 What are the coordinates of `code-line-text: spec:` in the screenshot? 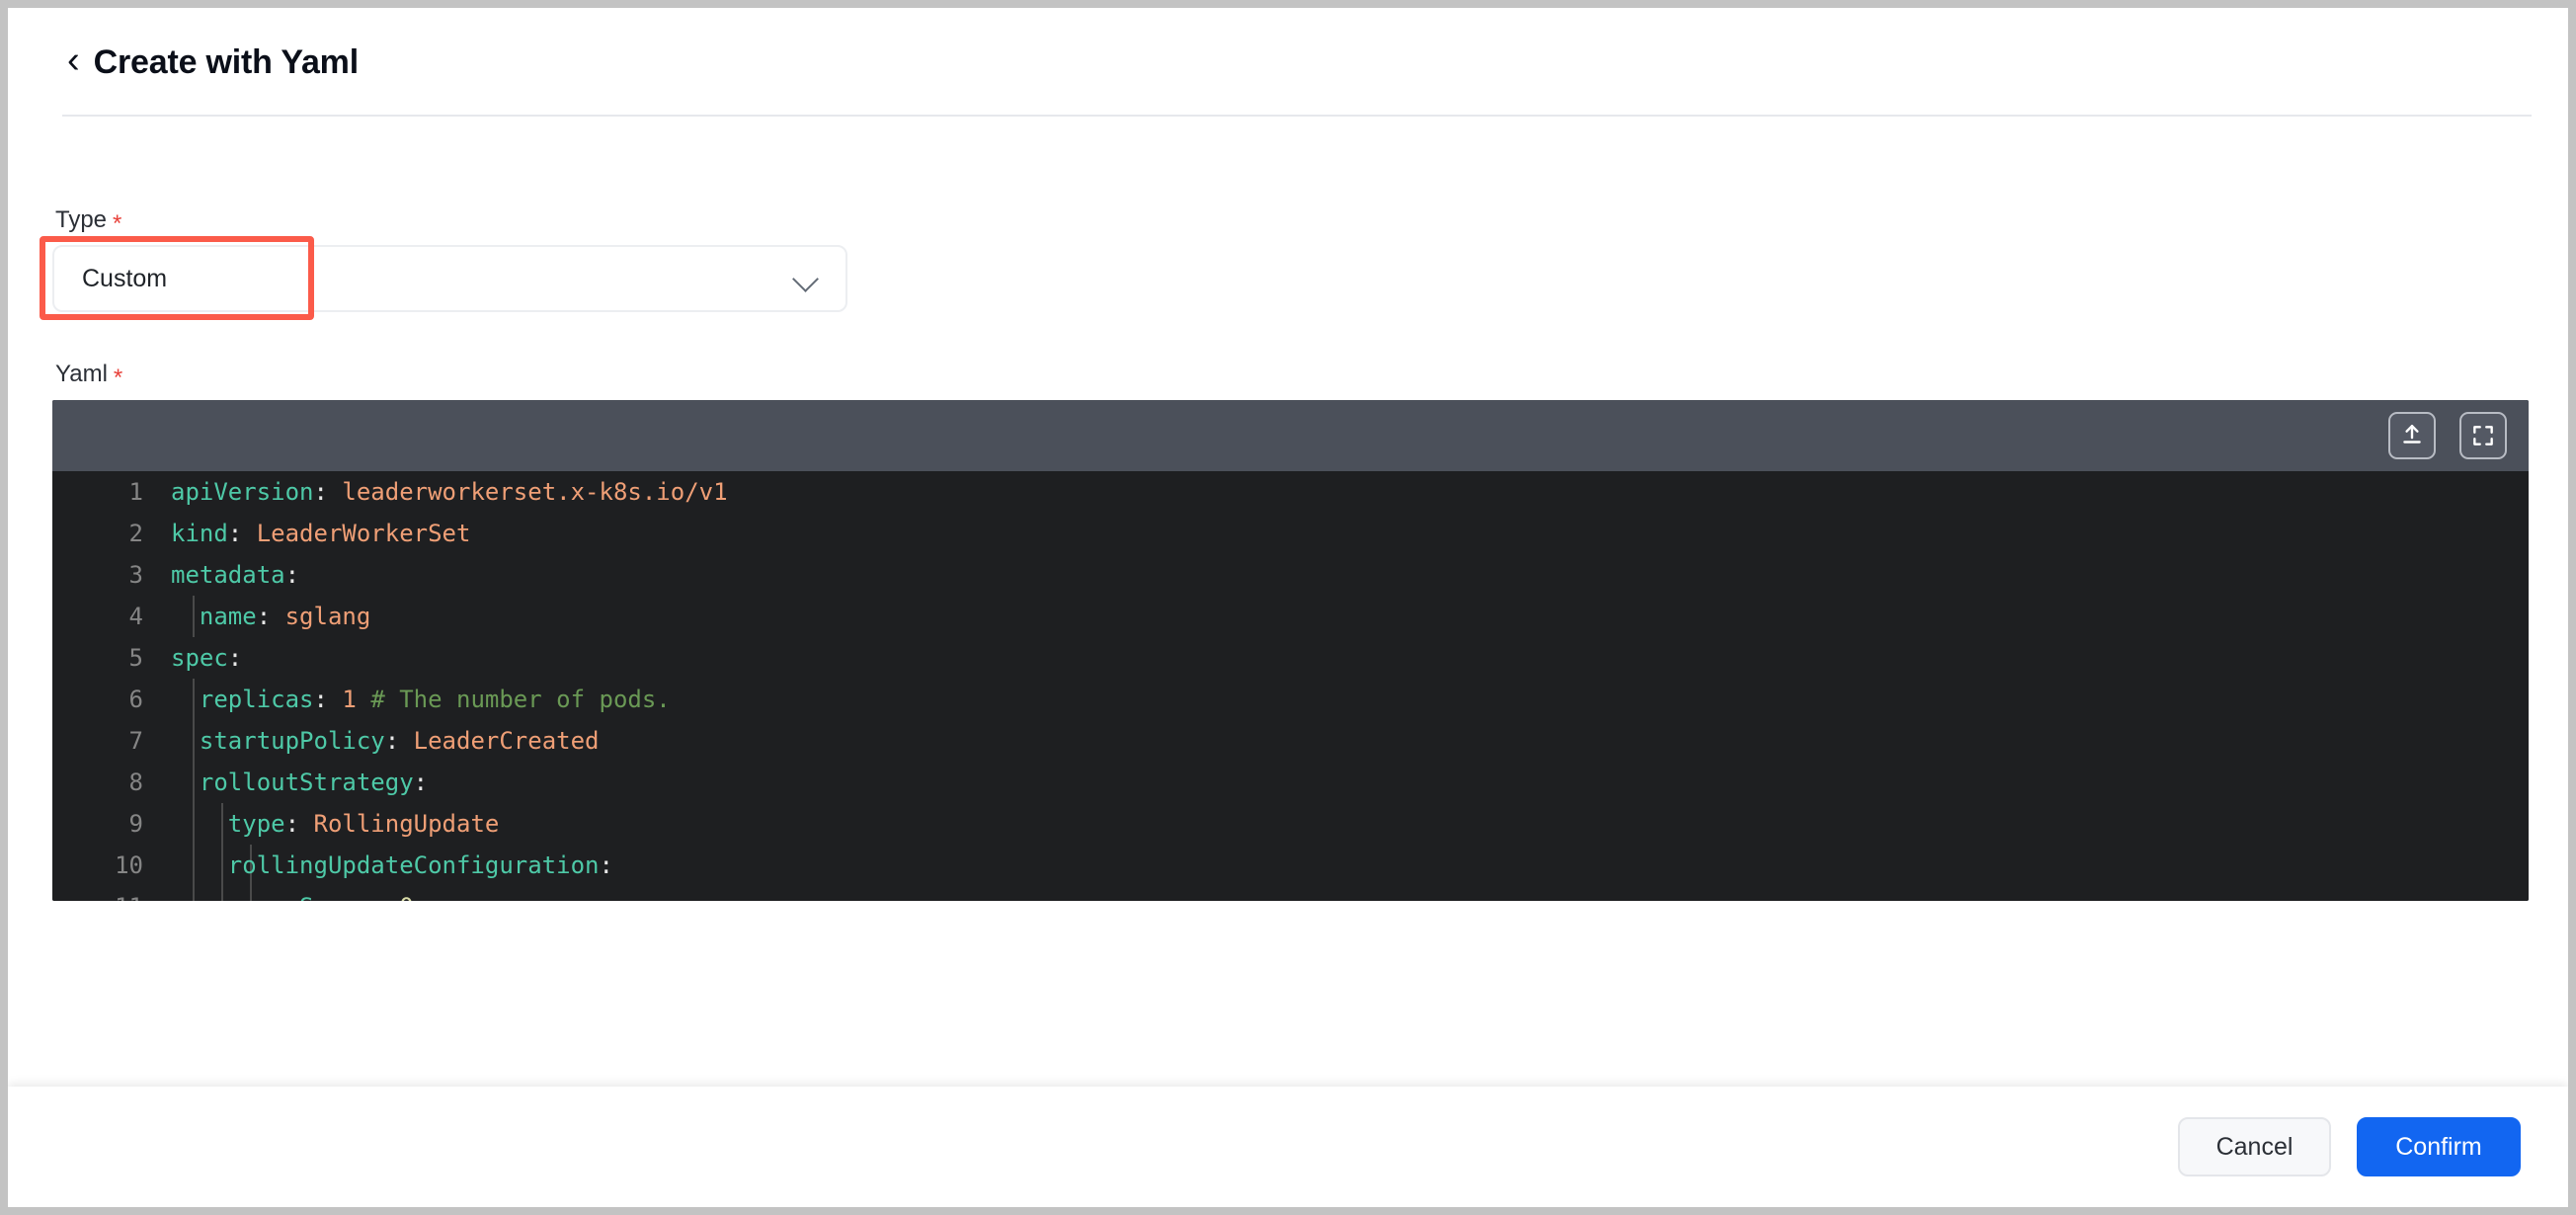 It's located at (207, 658).